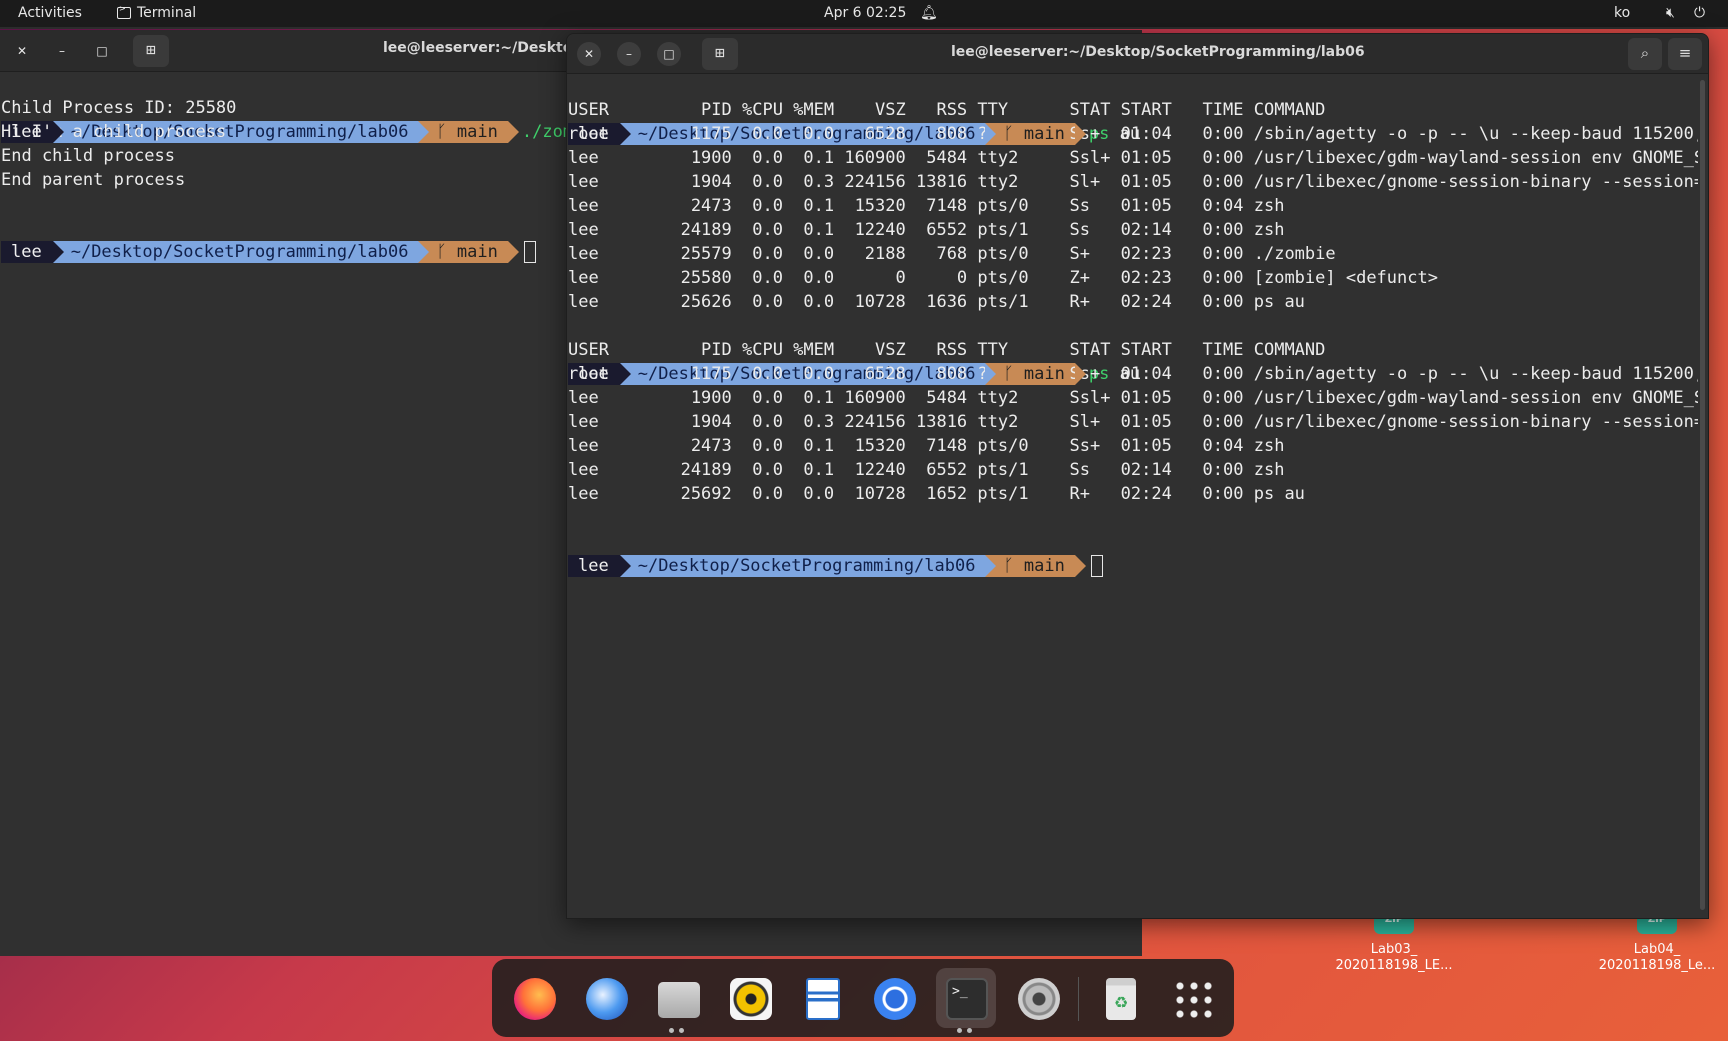 This screenshot has height=1041, width=1728. I want to click on terminal-icon: >_, so click(967, 999).